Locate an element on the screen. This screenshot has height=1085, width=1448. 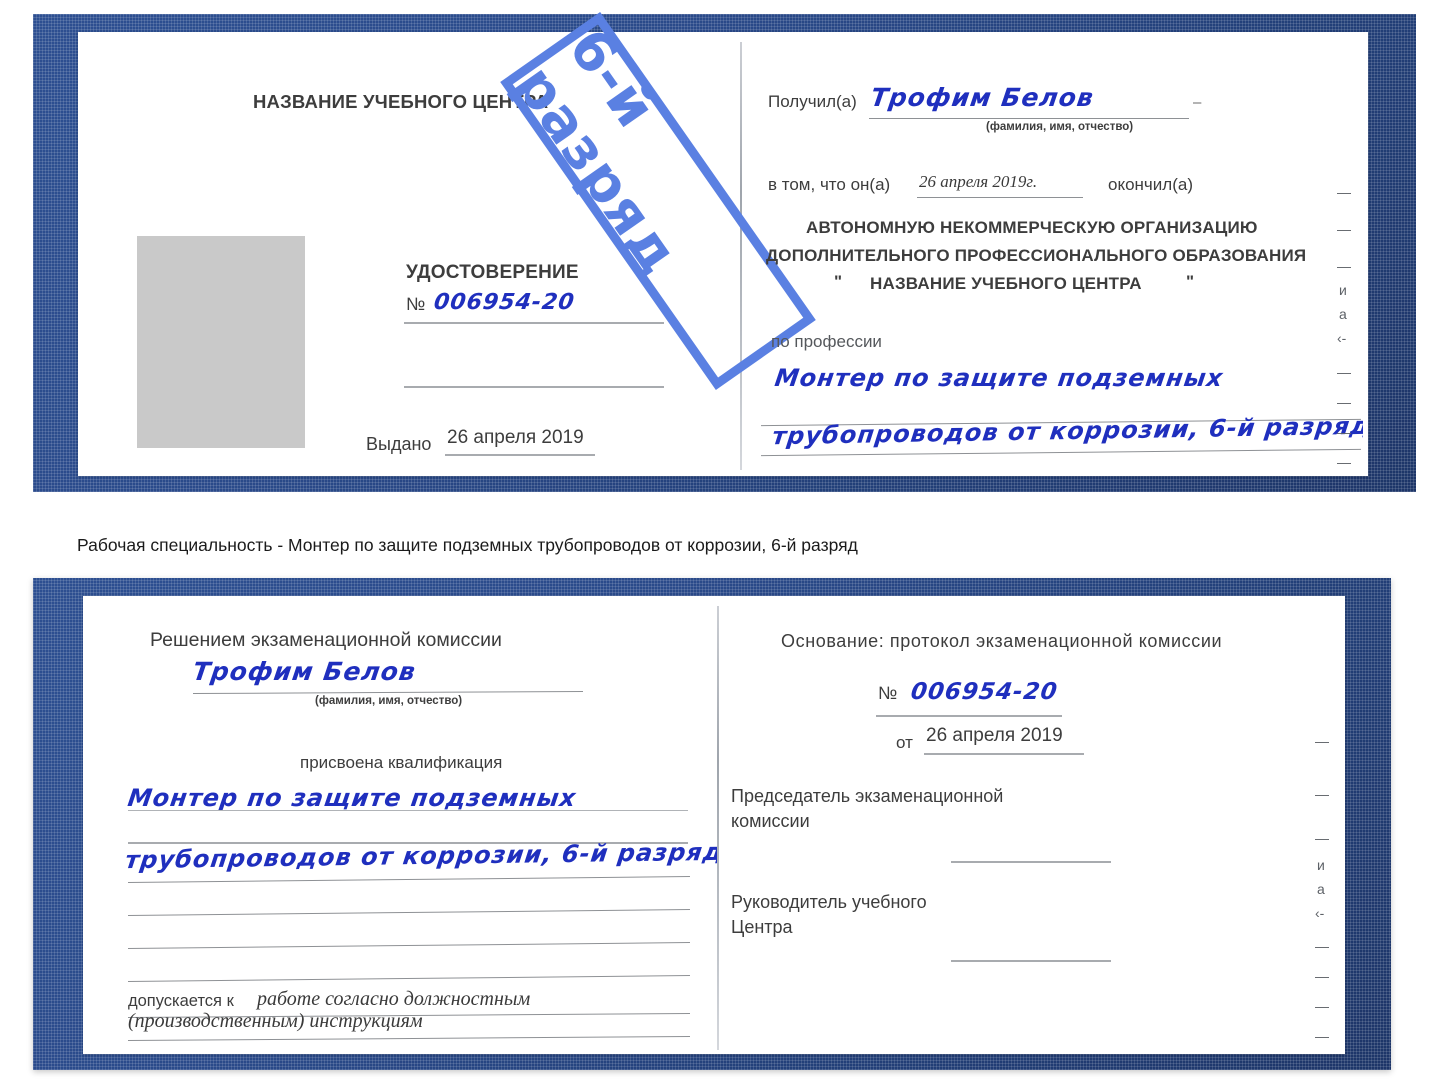
received-value: Трофим Белов is located at coordinates (982, 97).